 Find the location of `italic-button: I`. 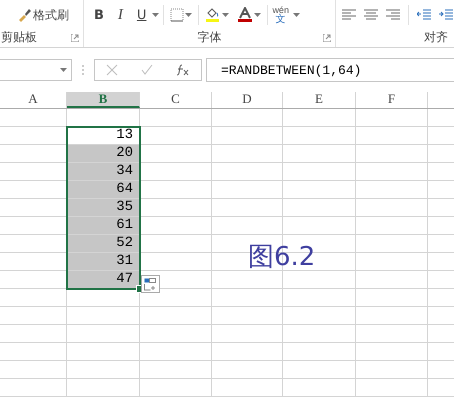

italic-button: I is located at coordinates (120, 15).